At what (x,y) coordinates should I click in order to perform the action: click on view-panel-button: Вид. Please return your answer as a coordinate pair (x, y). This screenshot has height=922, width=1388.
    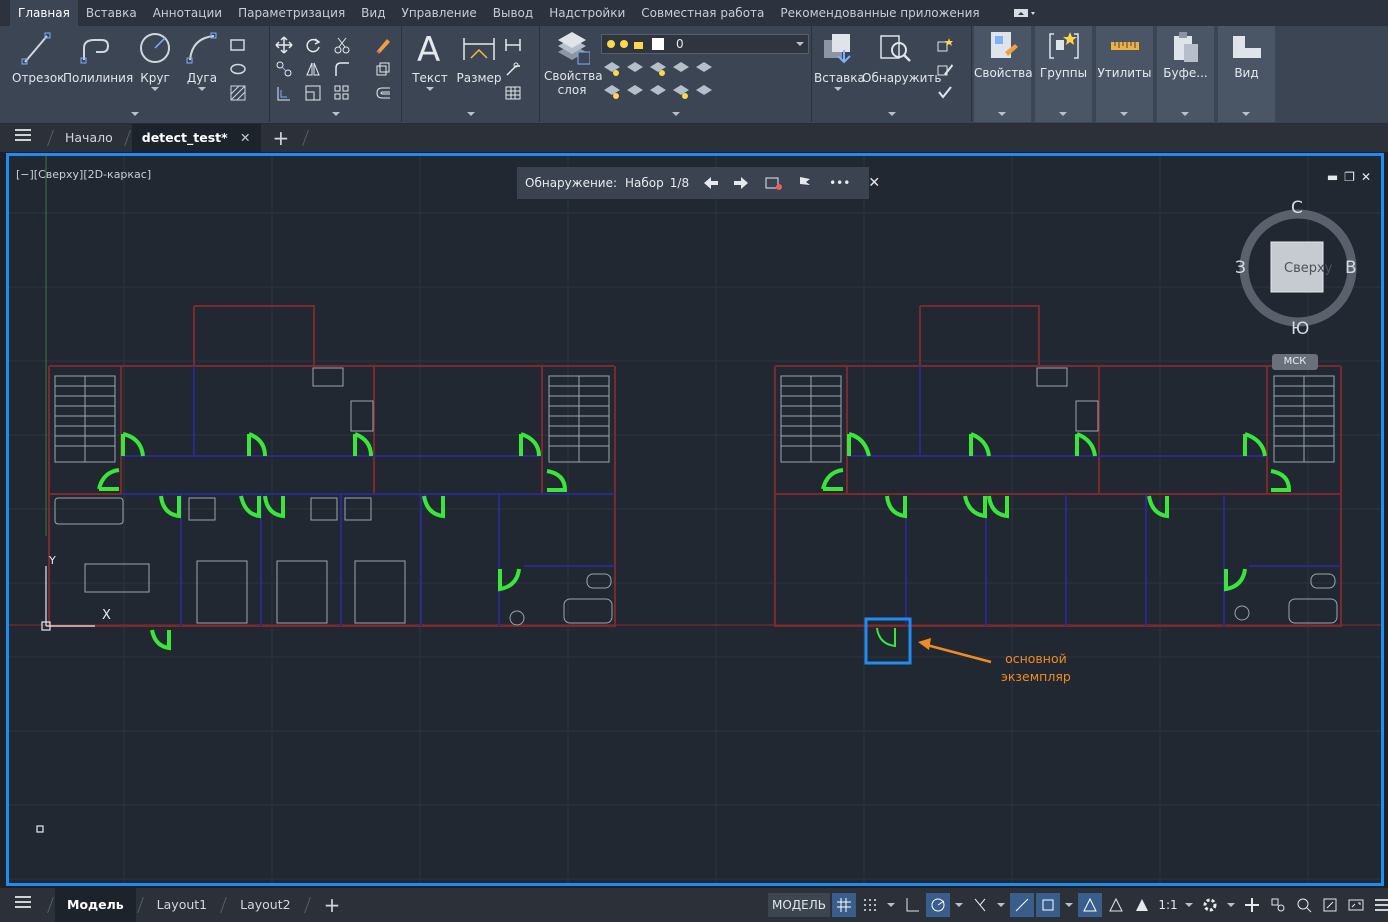
    Looking at the image, I should click on (1246, 74).